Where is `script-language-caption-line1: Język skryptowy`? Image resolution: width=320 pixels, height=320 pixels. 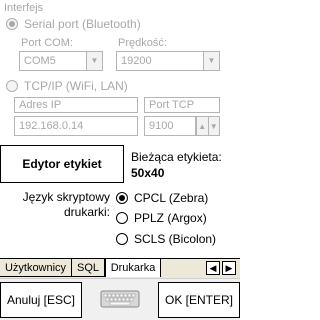
script-language-caption-line1: Język skryptowy is located at coordinates (66, 197).